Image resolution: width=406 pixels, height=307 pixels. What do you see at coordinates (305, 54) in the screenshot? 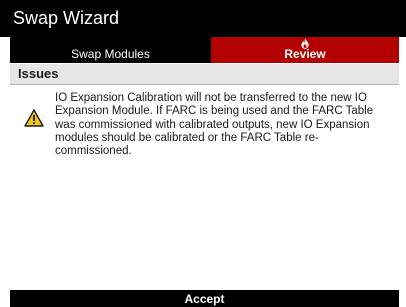
I see `tab-label: Review` at bounding box center [305, 54].